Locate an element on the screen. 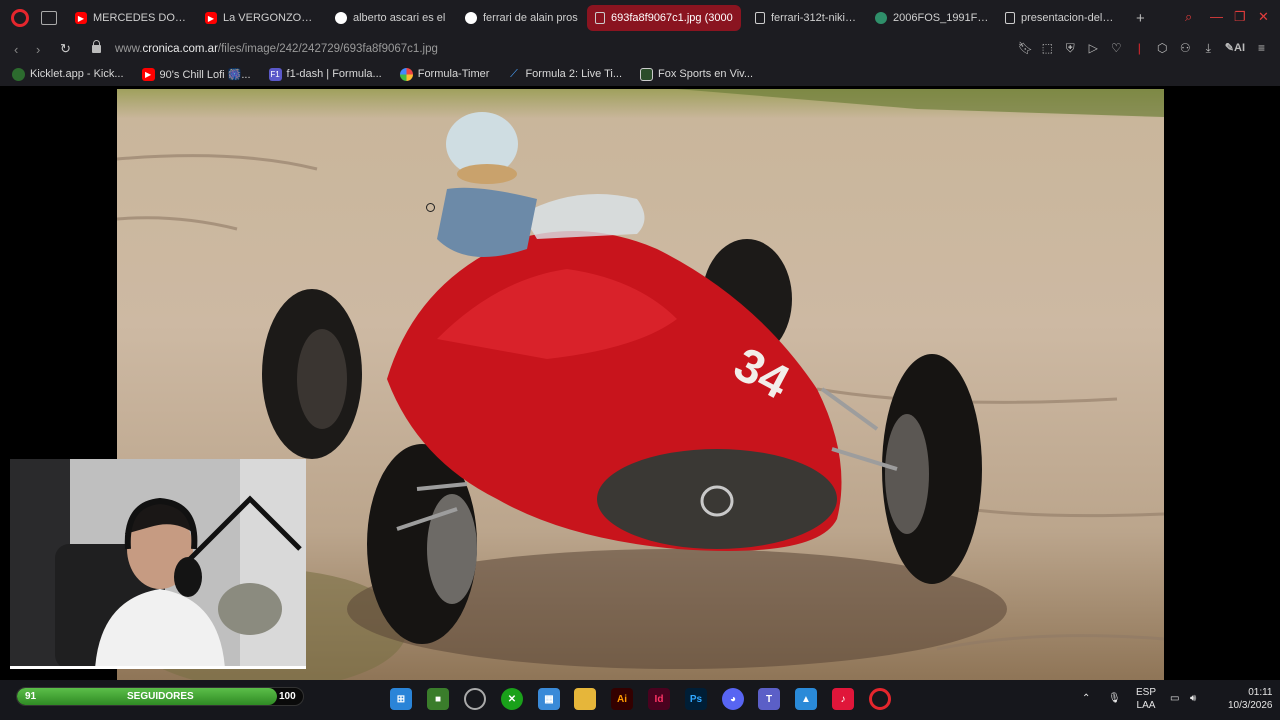 The image size is (1280, 720). bookmark-icon: 🔖︎ is located at coordinates (1025, 48).